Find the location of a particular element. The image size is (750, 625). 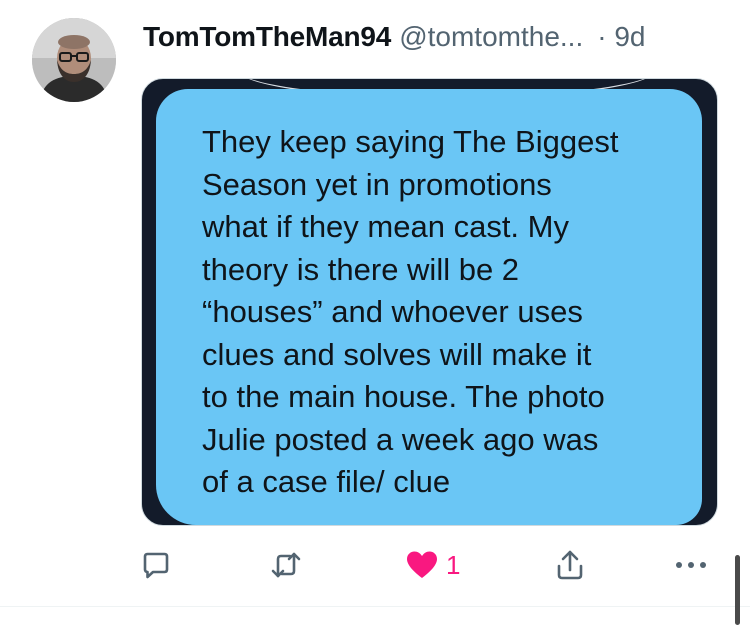

share-icon is located at coordinates (570, 565).